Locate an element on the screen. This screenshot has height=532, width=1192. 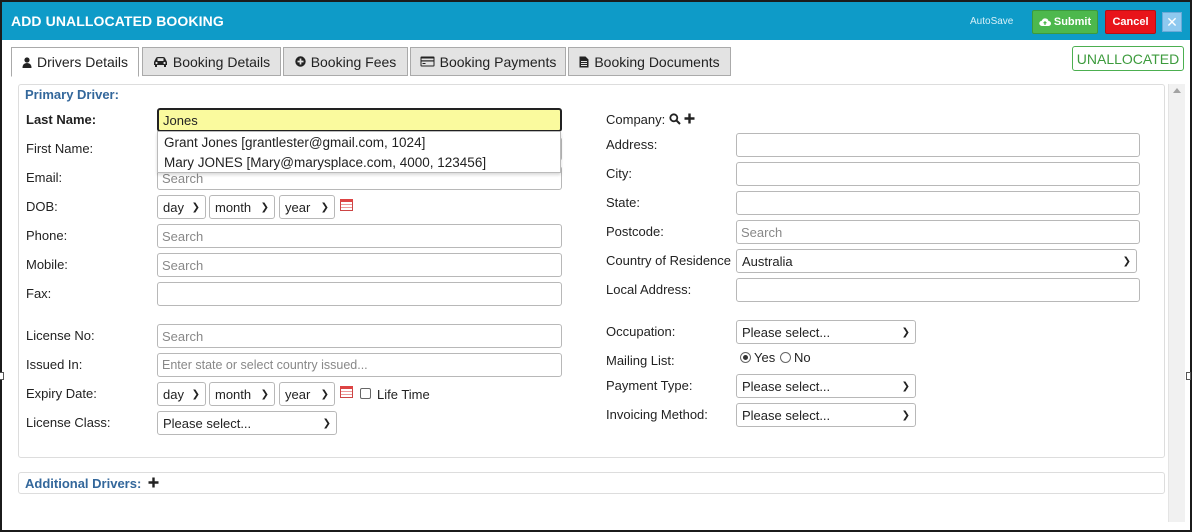
plus-circle-icon is located at coordinates (300, 61).